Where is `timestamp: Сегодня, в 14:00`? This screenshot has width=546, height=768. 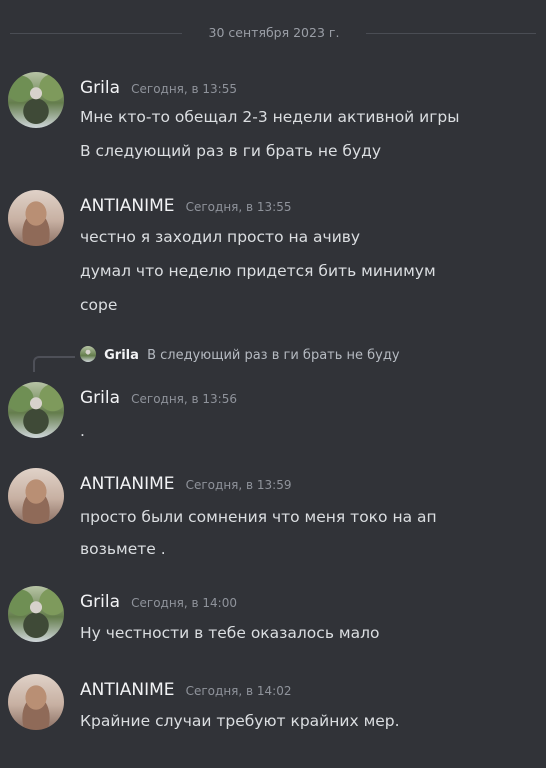 timestamp: Сегодня, в 14:00 is located at coordinates (184, 603).